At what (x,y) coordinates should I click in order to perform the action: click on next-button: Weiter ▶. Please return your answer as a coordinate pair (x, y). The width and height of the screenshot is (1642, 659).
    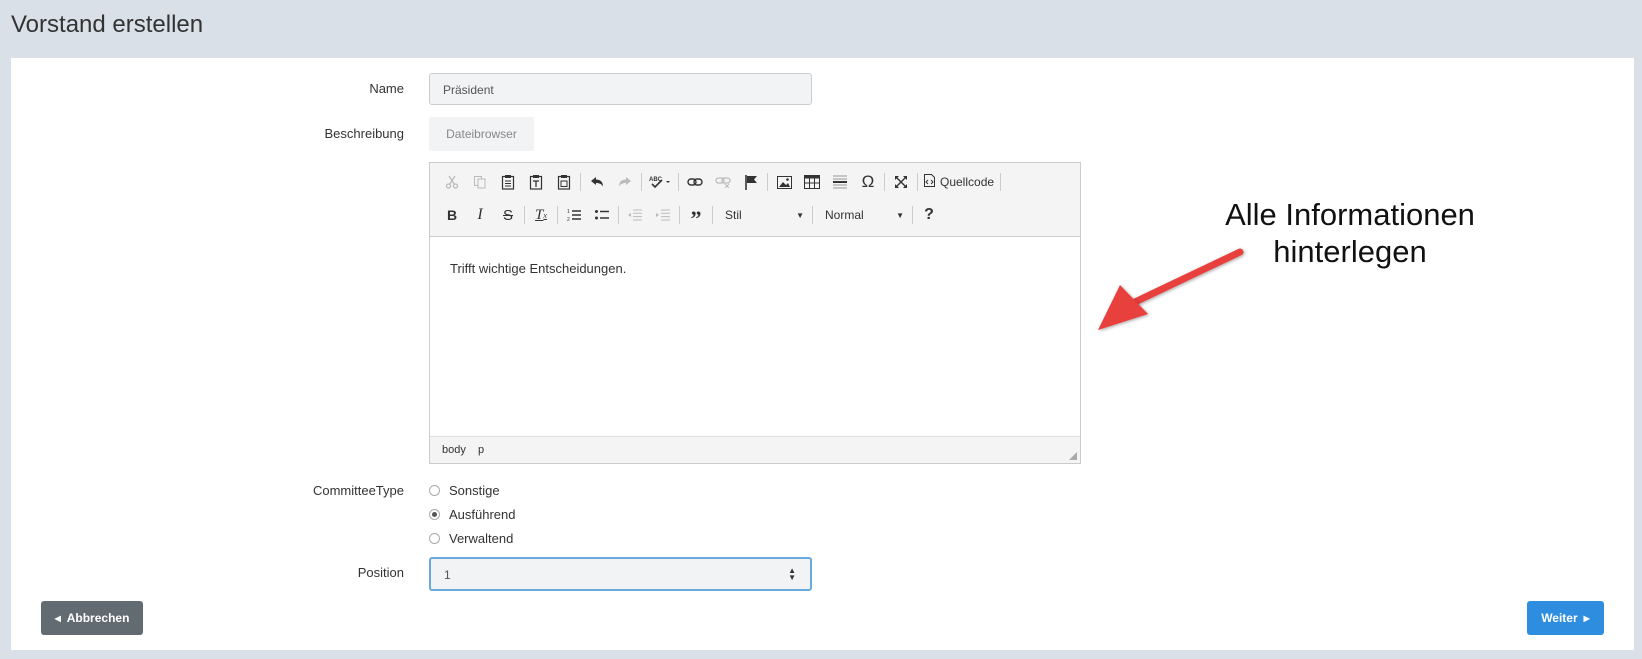
    Looking at the image, I should click on (1565, 618).